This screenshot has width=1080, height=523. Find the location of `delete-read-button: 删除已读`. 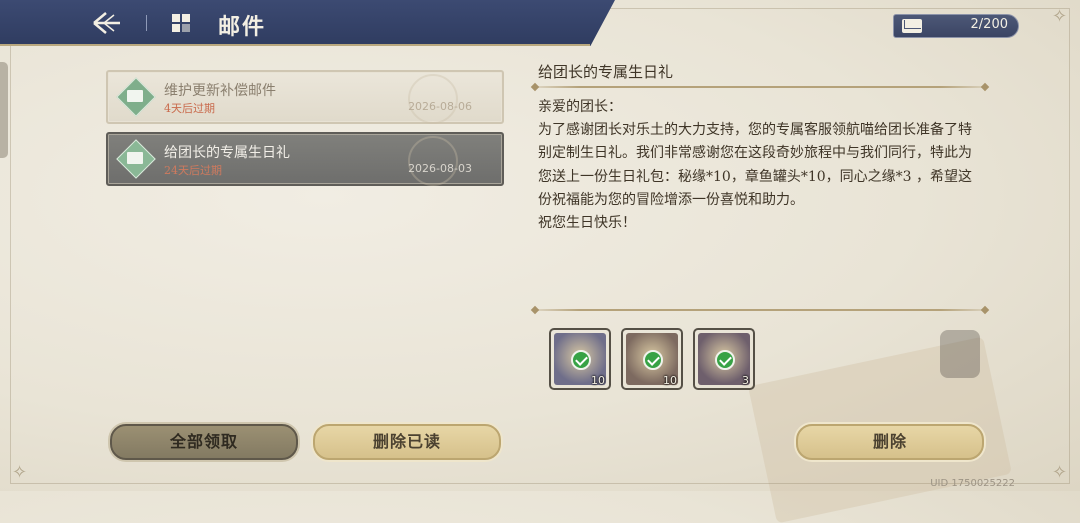

delete-read-button: 删除已读 is located at coordinates (407, 442).